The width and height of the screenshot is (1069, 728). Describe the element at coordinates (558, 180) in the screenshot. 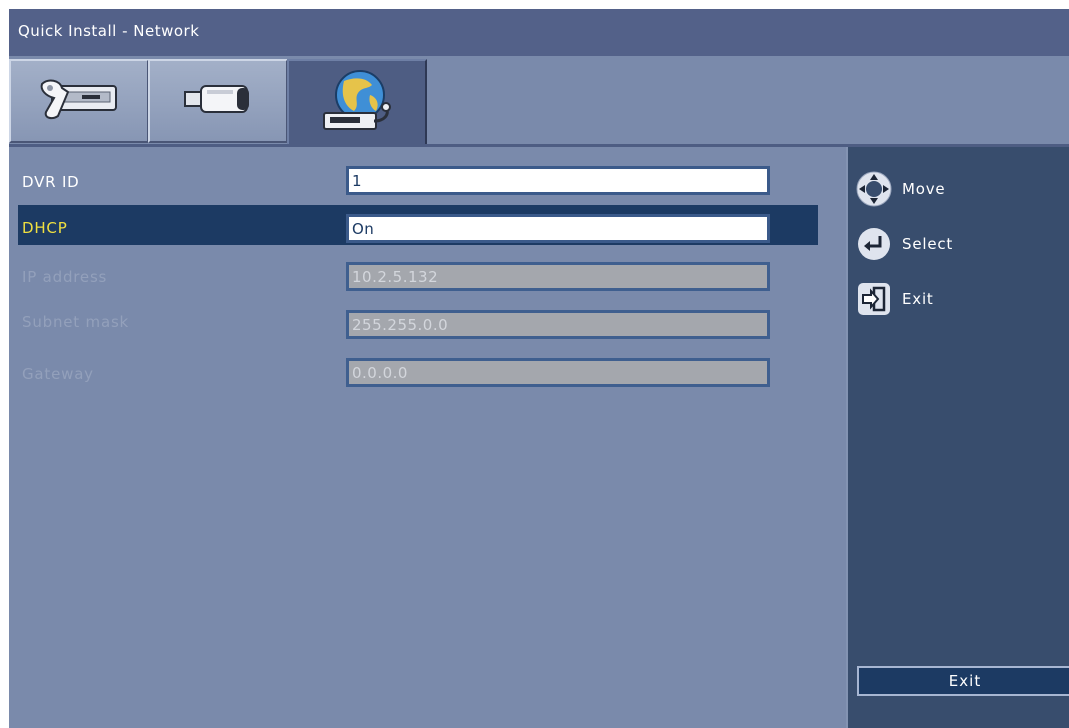

I see `dvr-id-field: 1` at that location.